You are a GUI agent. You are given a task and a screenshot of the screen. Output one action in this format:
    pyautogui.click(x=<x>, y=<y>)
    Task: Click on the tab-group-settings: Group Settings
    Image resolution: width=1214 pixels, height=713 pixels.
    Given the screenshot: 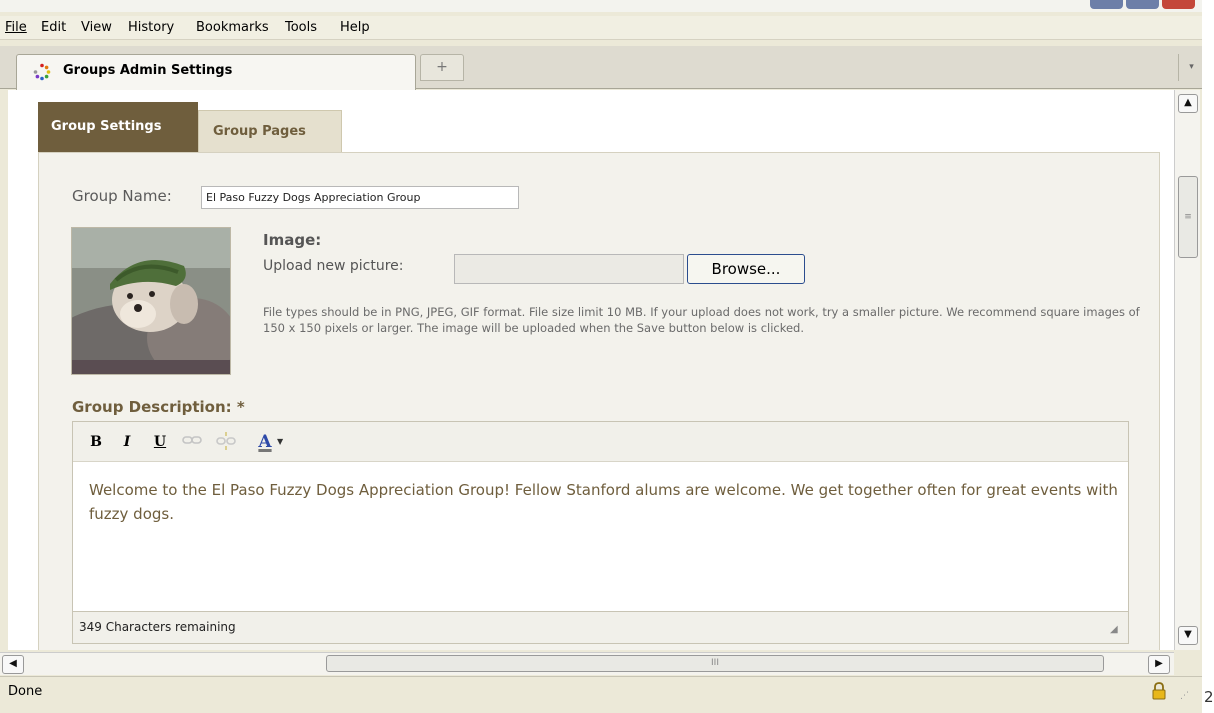 What is the action you would take?
    pyautogui.click(x=118, y=131)
    